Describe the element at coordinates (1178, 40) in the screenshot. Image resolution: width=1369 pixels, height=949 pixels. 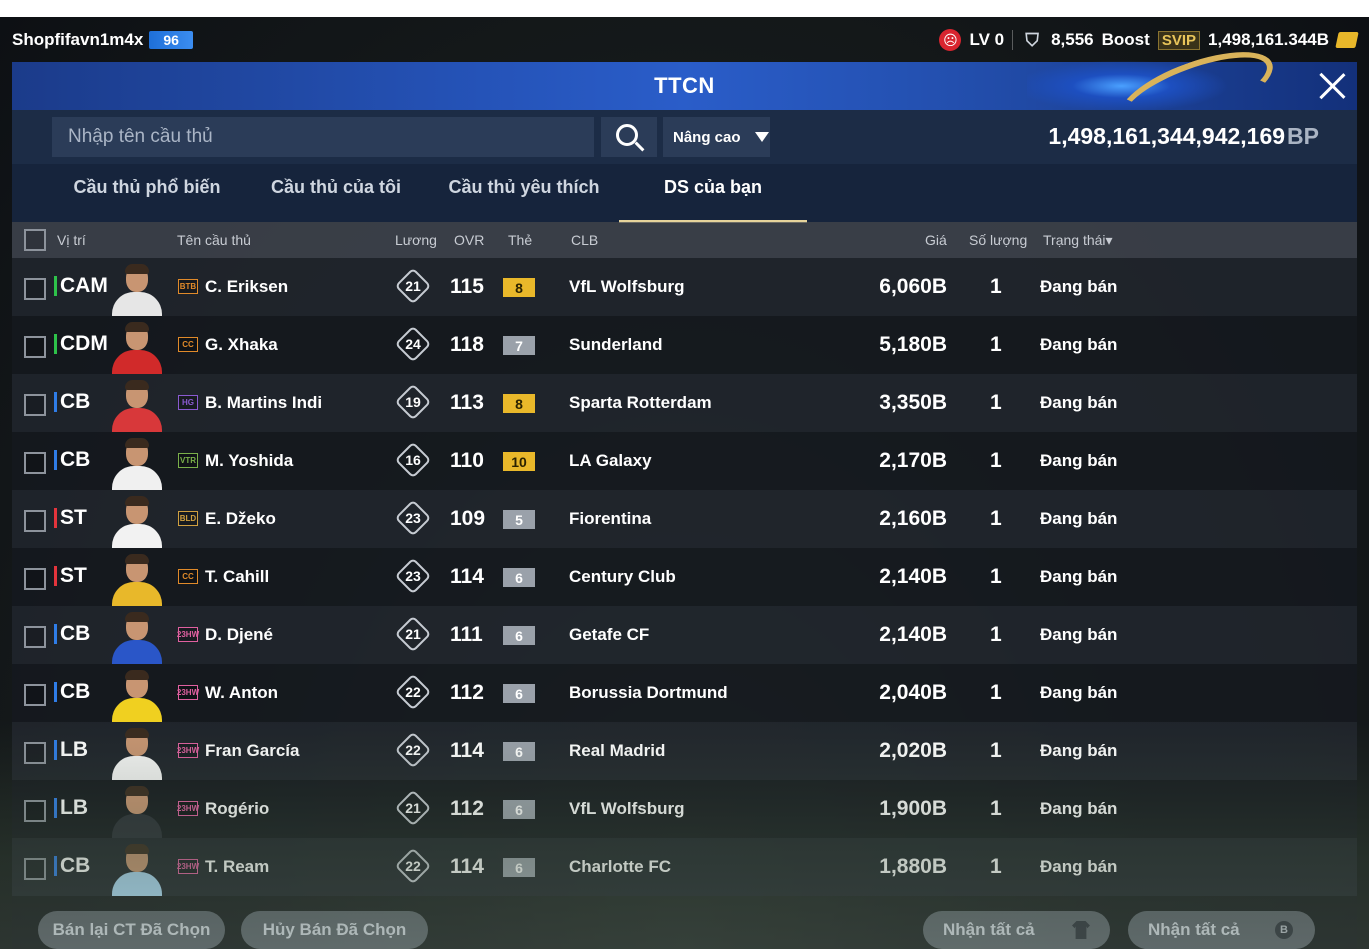
I see `svip-badge: SVIP` at that location.